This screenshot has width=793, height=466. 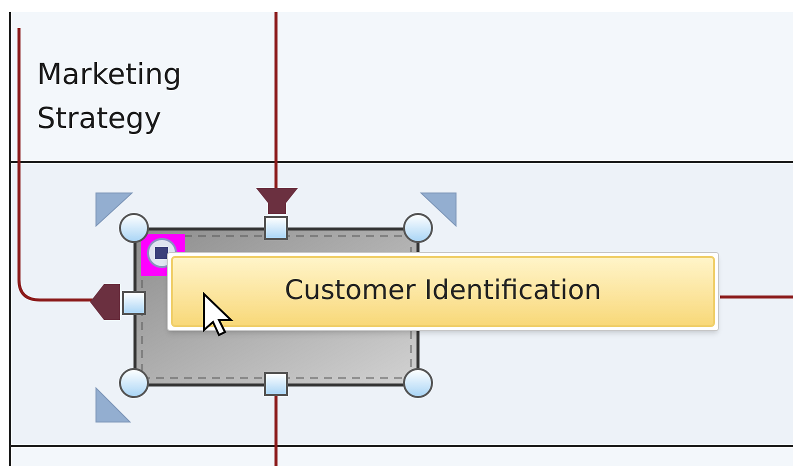 What do you see at coordinates (110, 96) in the screenshot?
I see `lane-label: Marketing Strategy` at bounding box center [110, 96].